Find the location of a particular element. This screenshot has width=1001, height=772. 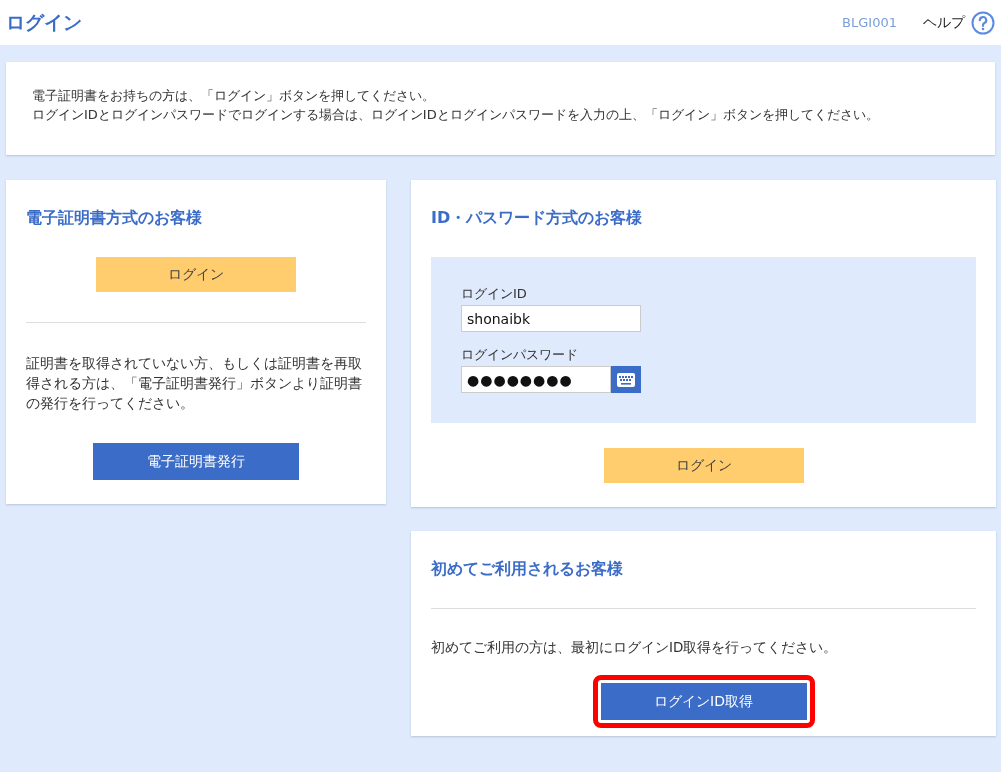

issue-certificate-button: 電子証明書発行 is located at coordinates (196, 461).